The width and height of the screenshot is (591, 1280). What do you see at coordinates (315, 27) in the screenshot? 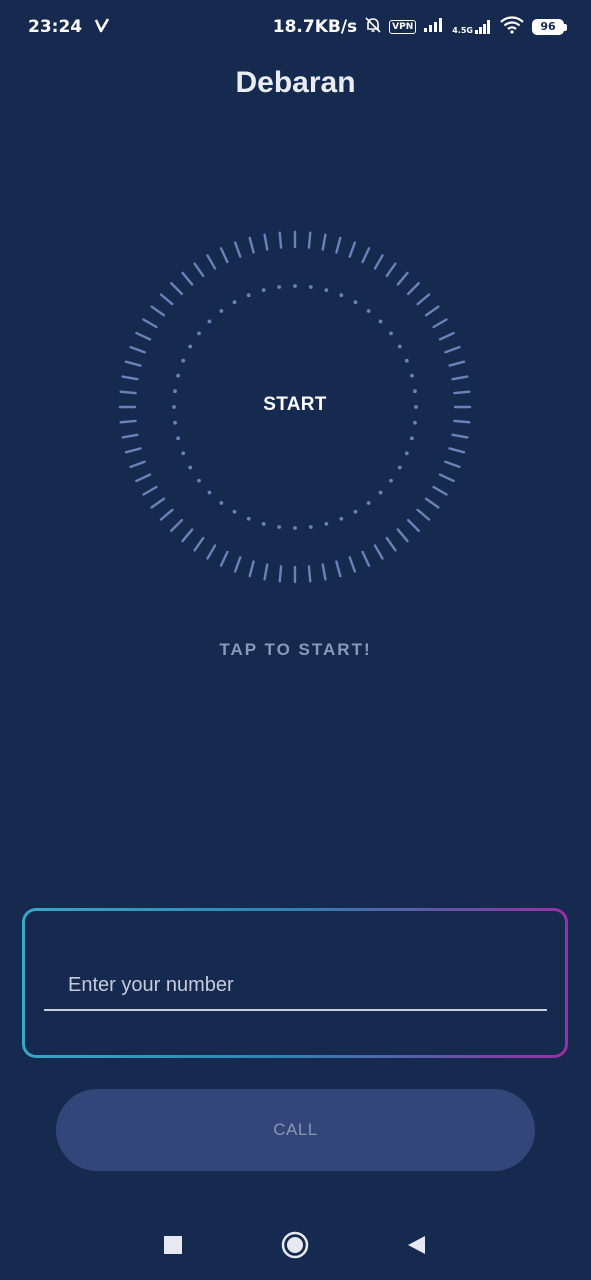
I see `network-speed: 18.7KB/s` at bounding box center [315, 27].